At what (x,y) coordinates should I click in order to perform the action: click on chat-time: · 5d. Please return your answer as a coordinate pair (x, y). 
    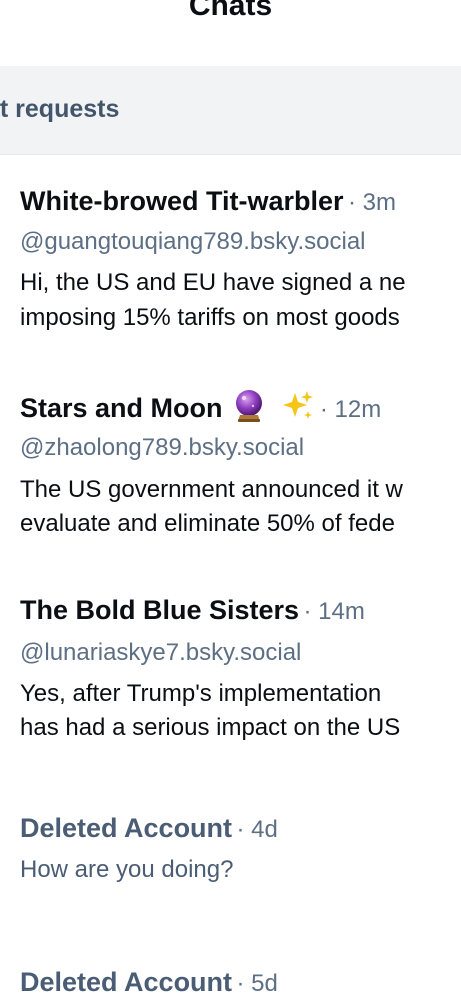
    Looking at the image, I should click on (257, 983).